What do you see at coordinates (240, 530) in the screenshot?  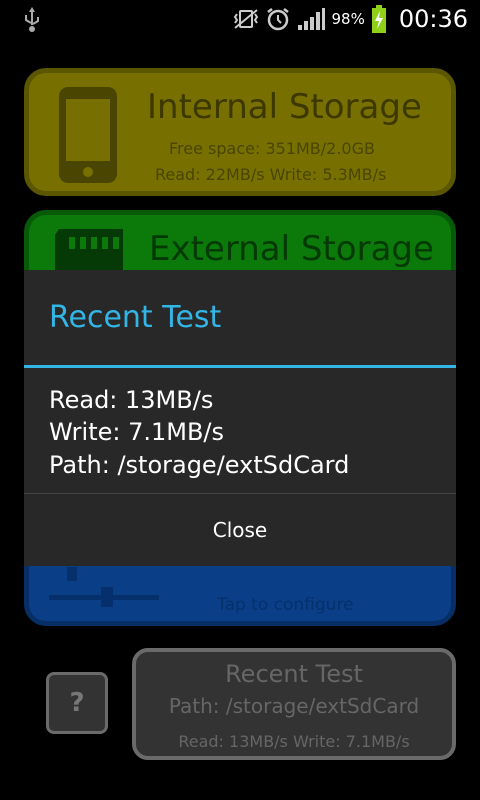 I see `close-button: Close` at bounding box center [240, 530].